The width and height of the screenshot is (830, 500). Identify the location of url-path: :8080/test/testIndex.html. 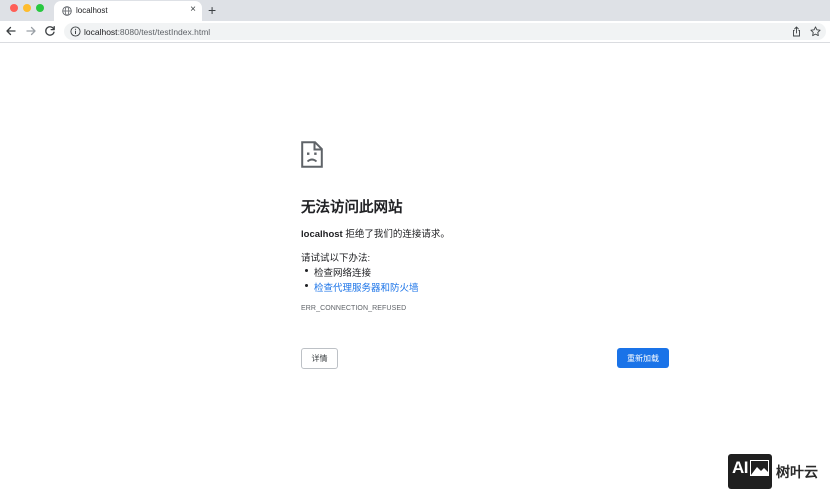
(164, 32).